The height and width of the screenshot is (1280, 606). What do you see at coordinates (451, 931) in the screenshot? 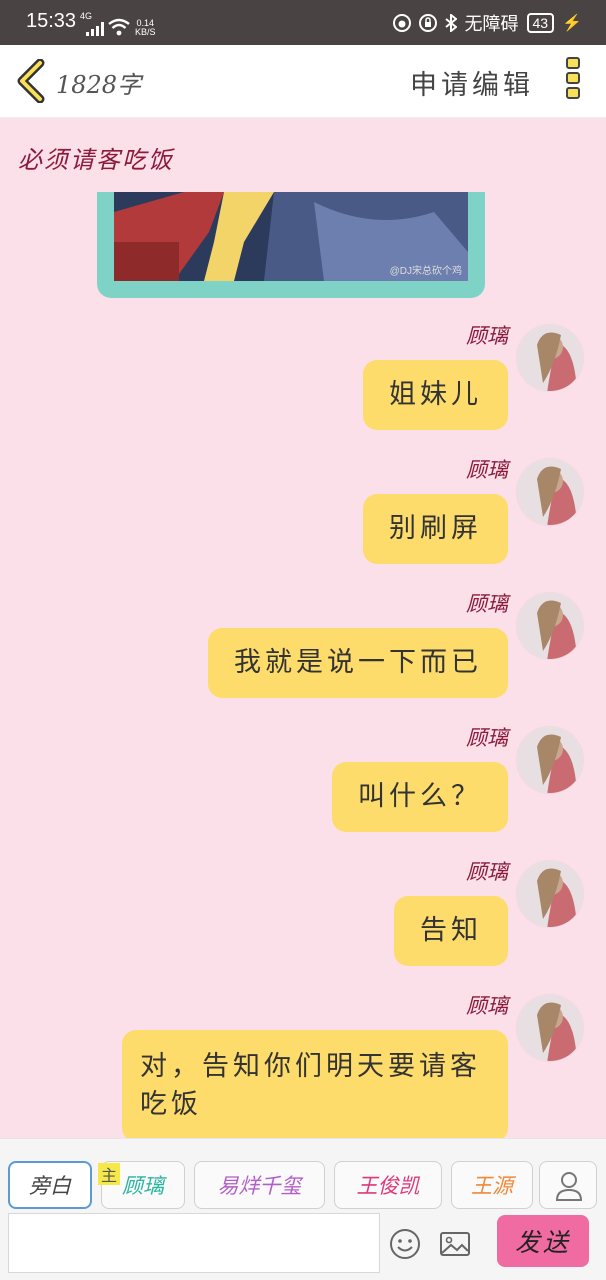
I see `message-bubble: 告知` at bounding box center [451, 931].